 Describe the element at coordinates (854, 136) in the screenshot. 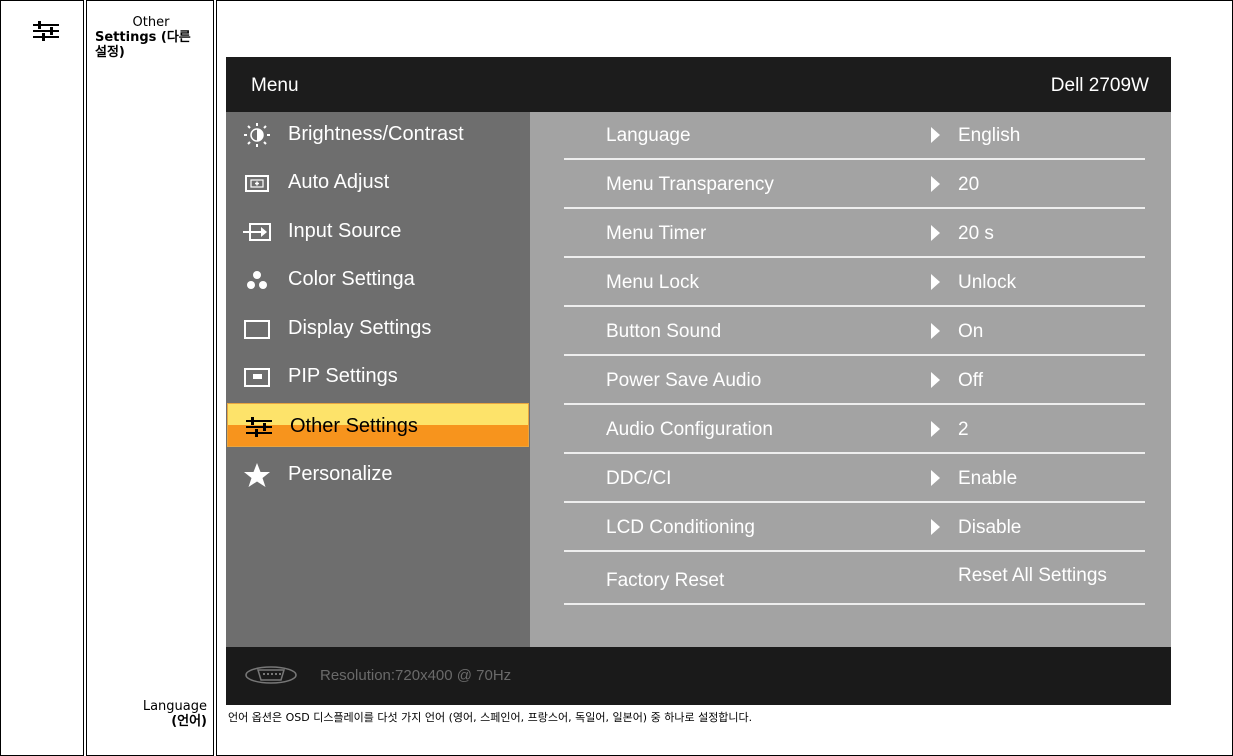

I see `option-language: Language English` at that location.